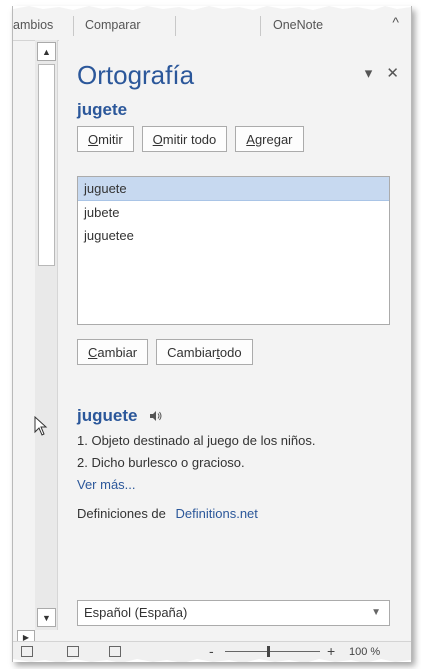  What do you see at coordinates (212, 8) in the screenshot?
I see `torn-edge-top` at bounding box center [212, 8].